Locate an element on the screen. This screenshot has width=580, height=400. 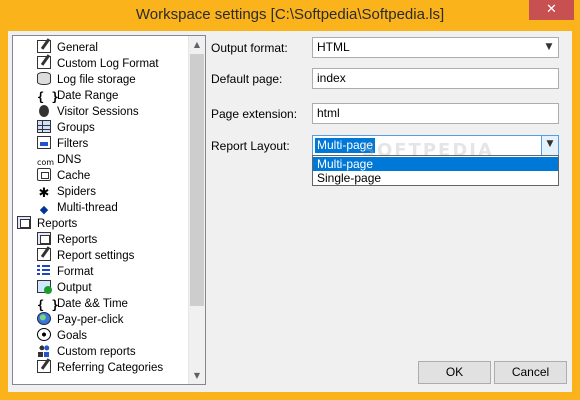
tree-item-label: Output is located at coordinates (74, 288).